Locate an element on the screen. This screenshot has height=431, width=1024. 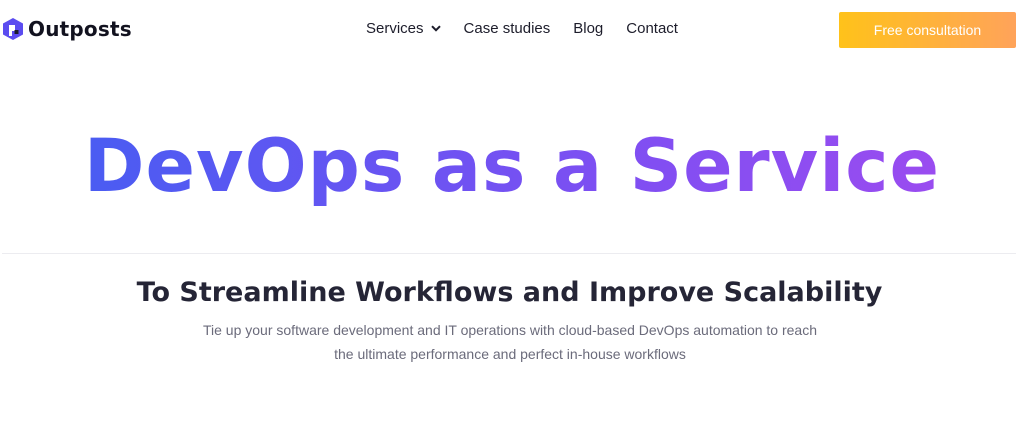
nav-item-blog: Blog is located at coordinates (588, 28).